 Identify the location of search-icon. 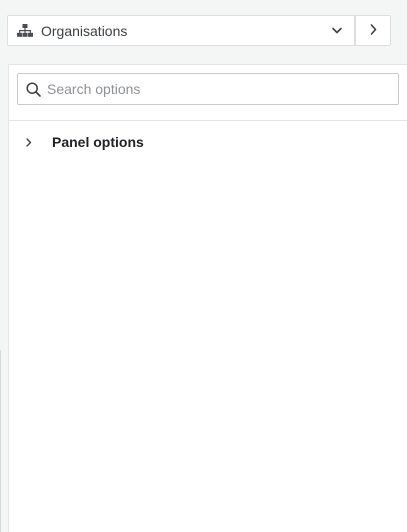
(33, 89).